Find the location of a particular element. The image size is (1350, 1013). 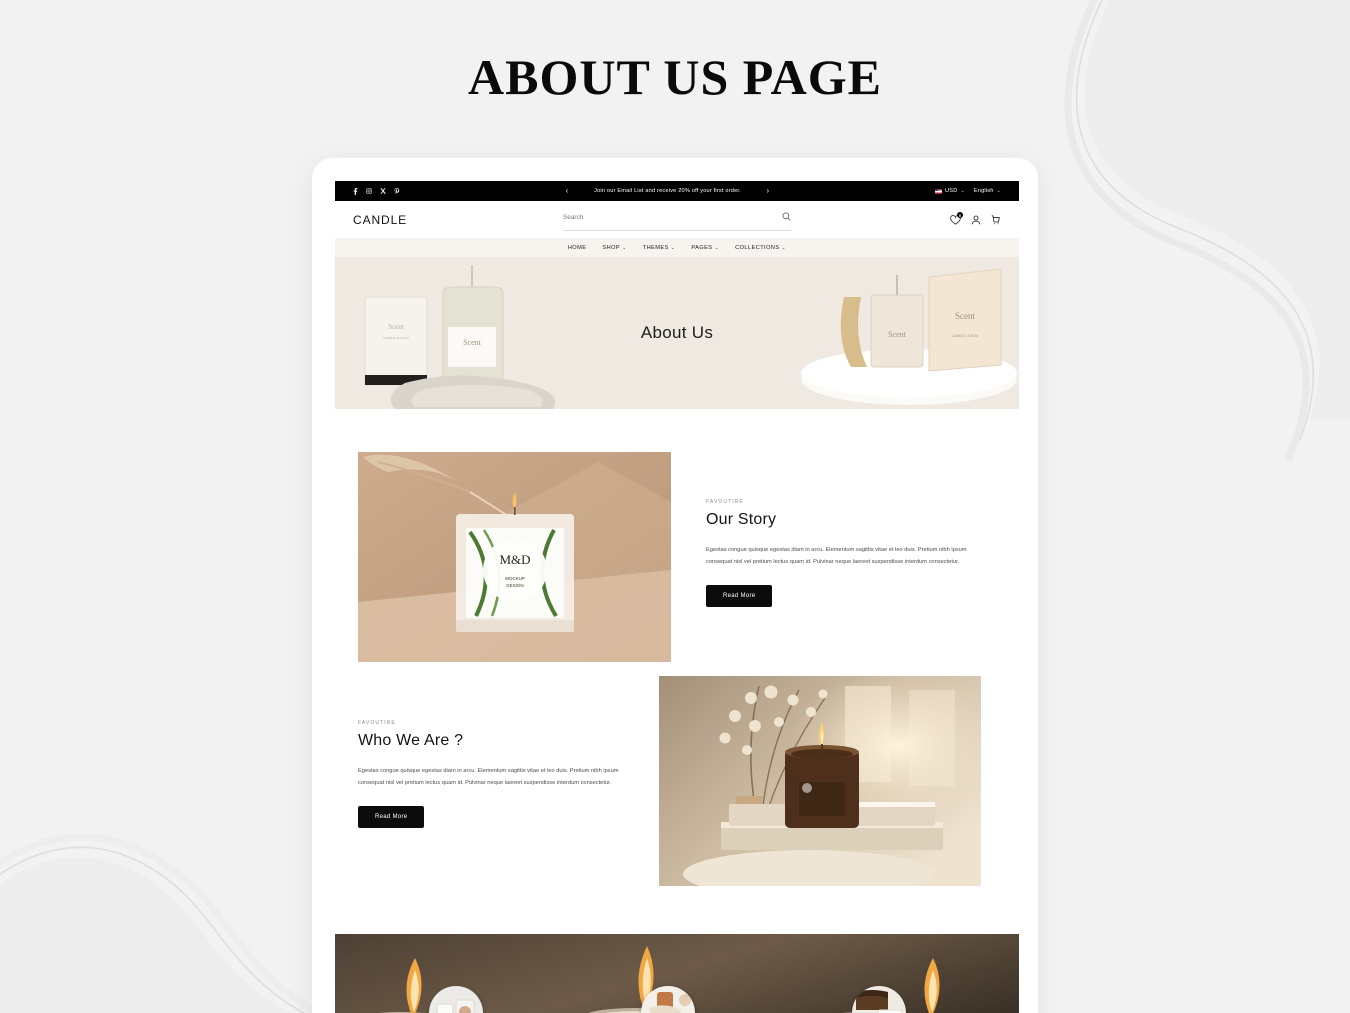

language-selector: English ⌄ is located at coordinates (987, 191).